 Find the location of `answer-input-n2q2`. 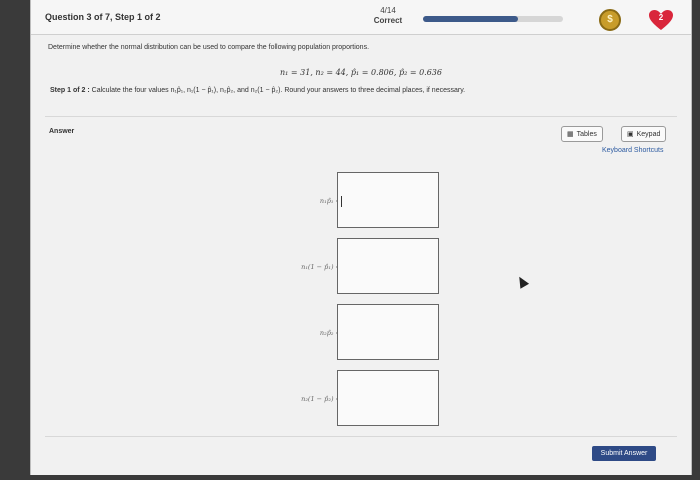

answer-input-n2q2 is located at coordinates (388, 398).